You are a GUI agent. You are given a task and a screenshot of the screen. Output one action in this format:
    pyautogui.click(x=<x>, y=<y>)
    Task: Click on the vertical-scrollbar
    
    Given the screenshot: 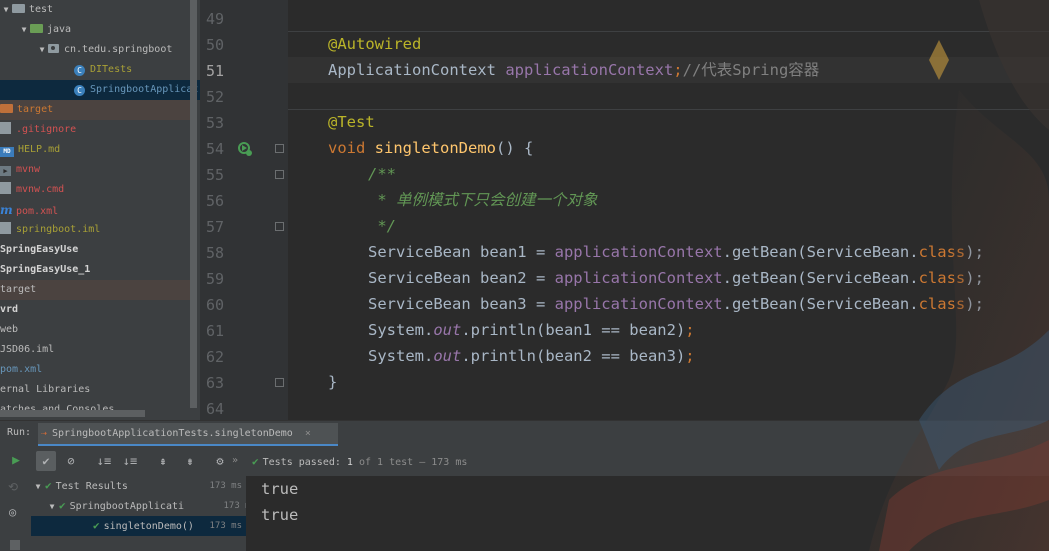 What is the action you would take?
    pyautogui.click(x=193, y=204)
    